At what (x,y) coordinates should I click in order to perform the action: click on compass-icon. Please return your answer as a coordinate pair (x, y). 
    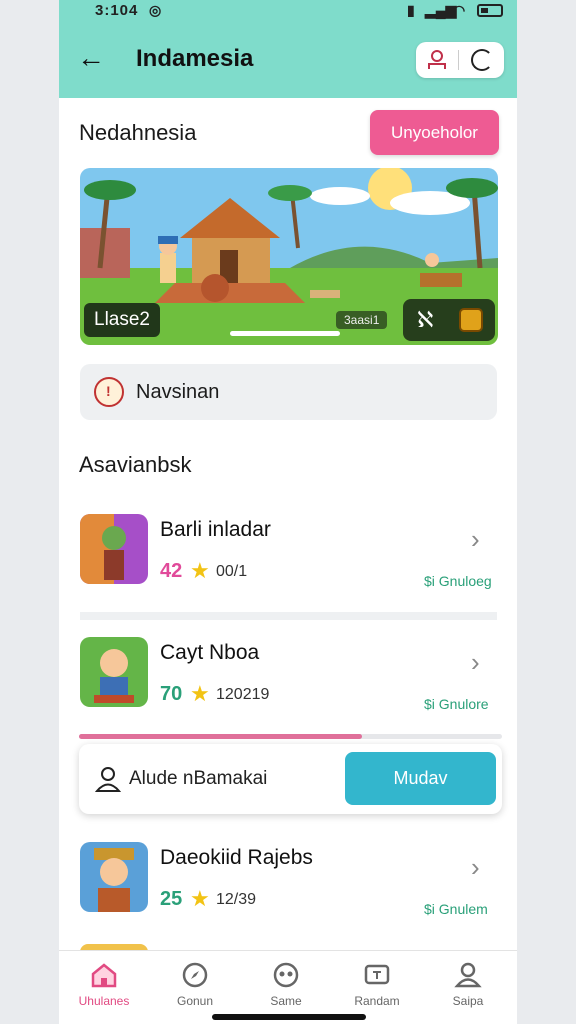
    Looking at the image, I should click on (195, 975).